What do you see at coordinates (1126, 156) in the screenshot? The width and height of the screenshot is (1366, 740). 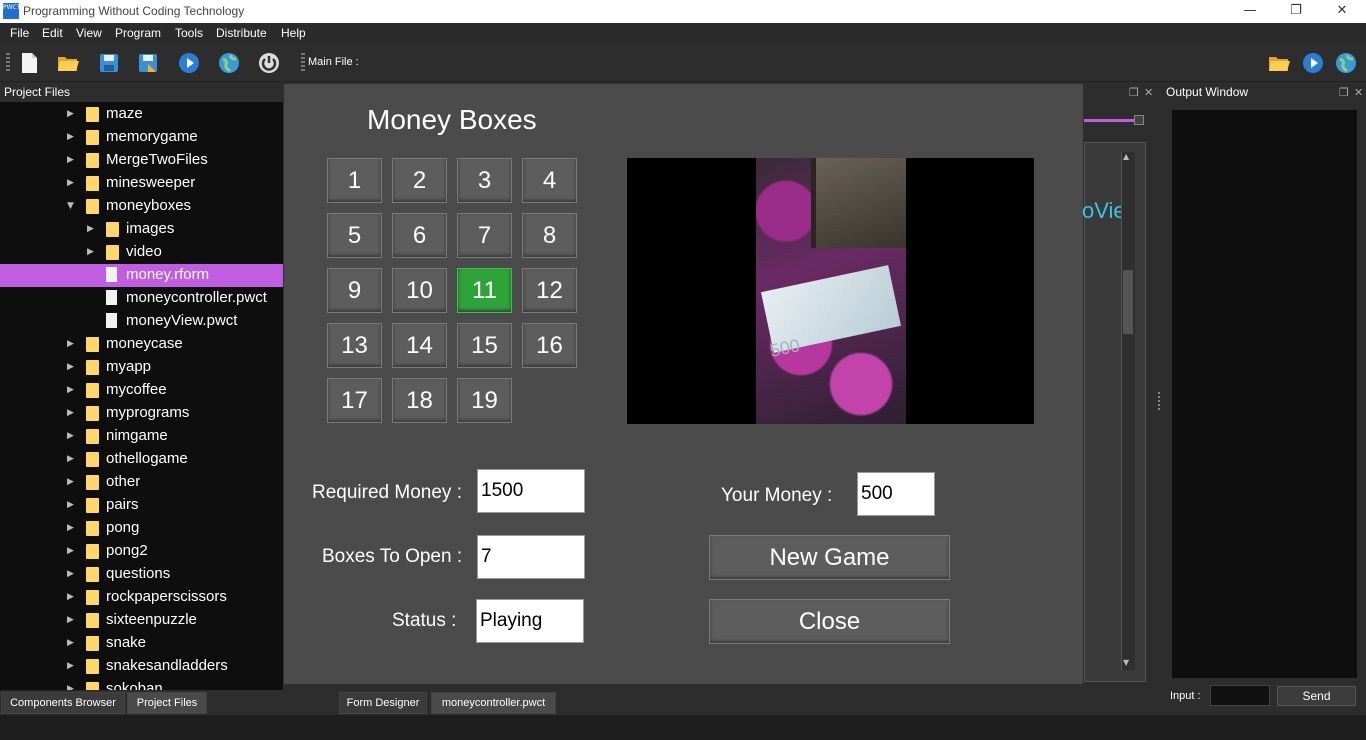 I see `scroll-up-icon: ▲` at bounding box center [1126, 156].